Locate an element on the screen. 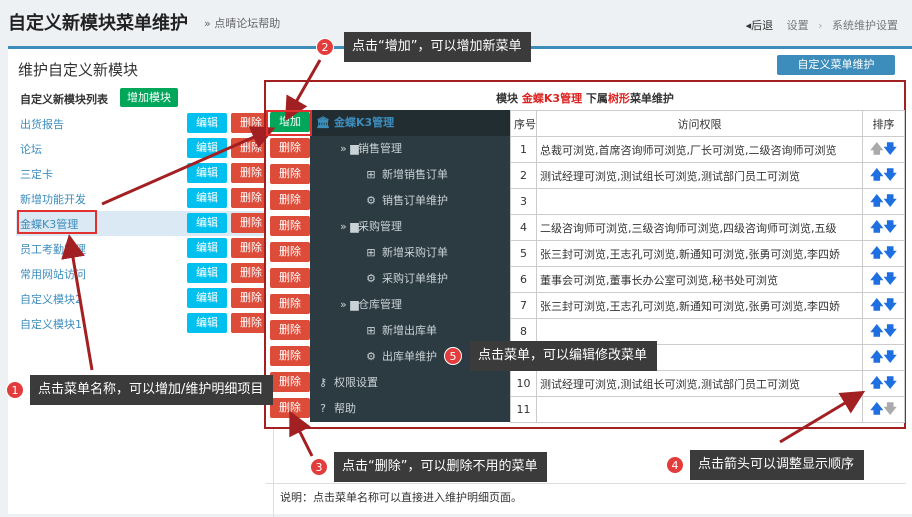  tree-item: ⚙ 销售订单维护 is located at coordinates (410, 201).